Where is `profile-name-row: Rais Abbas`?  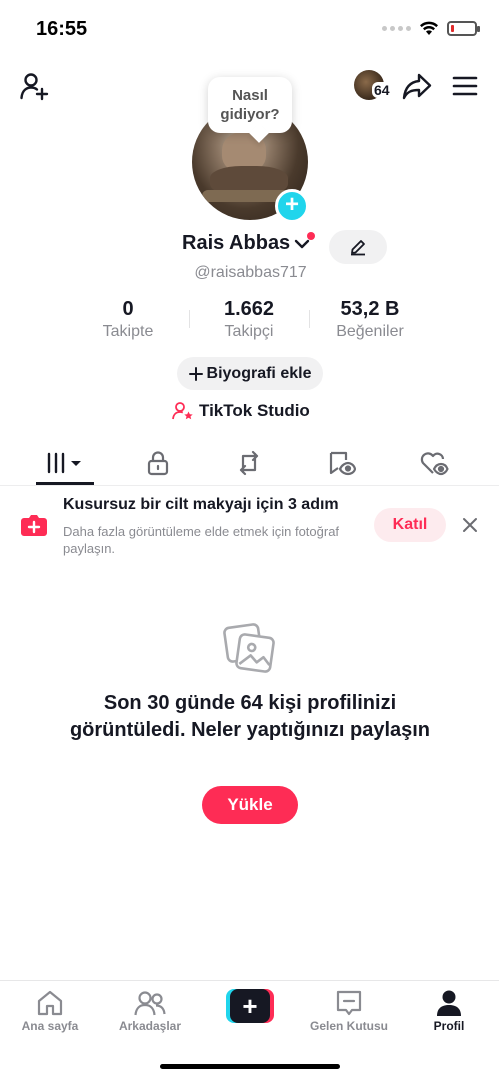 profile-name-row: Rais Abbas is located at coordinates (248, 243).